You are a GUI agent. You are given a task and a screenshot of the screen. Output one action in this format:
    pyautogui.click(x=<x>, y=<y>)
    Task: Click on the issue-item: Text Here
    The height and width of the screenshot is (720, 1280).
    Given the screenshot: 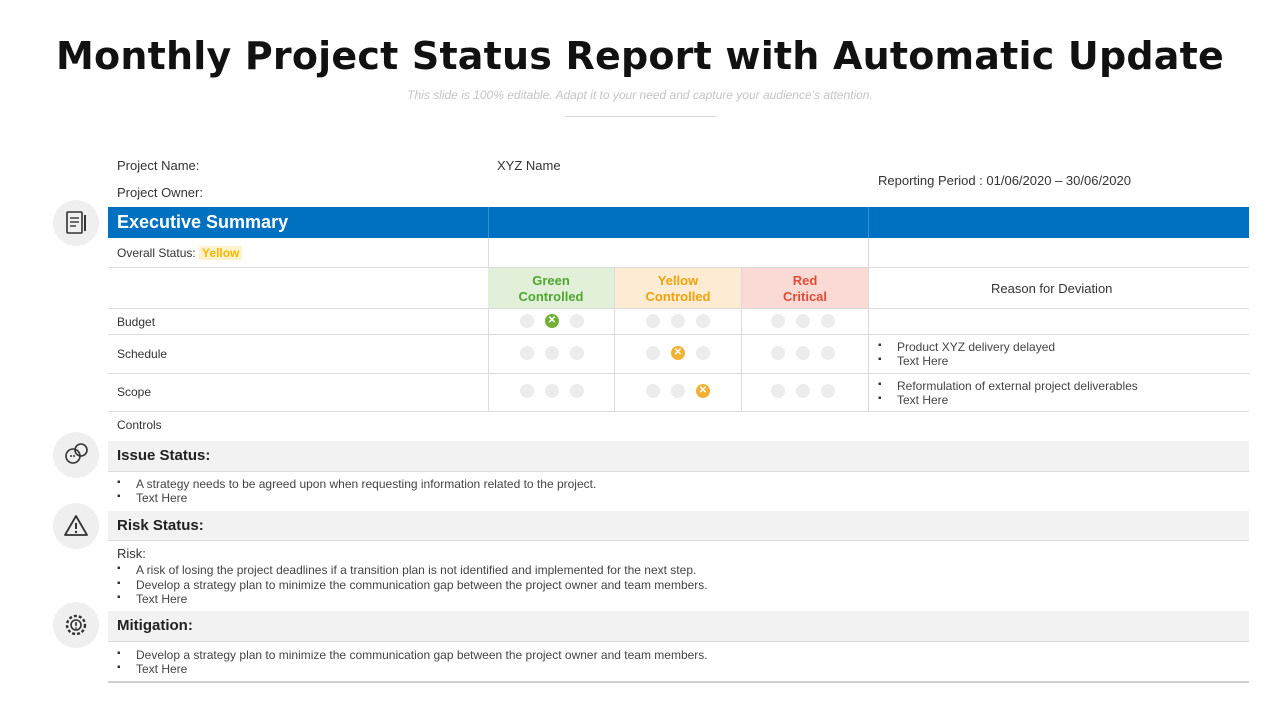 What is the action you would take?
    pyautogui.click(x=152, y=498)
    